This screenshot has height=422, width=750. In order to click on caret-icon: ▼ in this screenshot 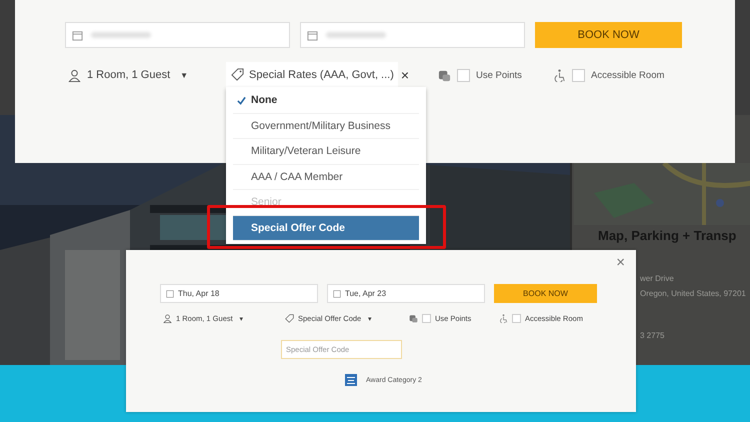, I will do `click(184, 75)`.